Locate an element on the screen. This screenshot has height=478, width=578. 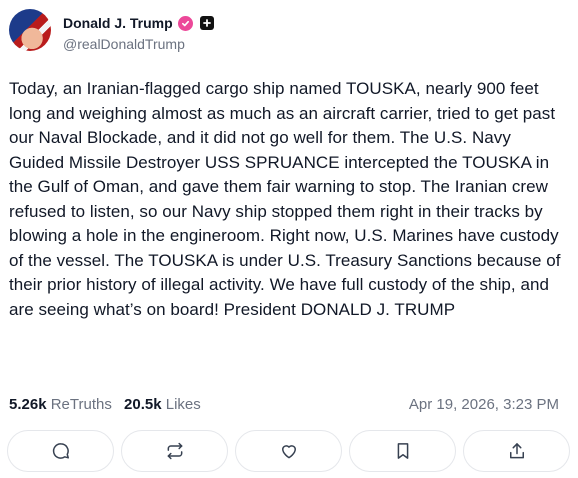
verified-check-icon is located at coordinates (185, 23).